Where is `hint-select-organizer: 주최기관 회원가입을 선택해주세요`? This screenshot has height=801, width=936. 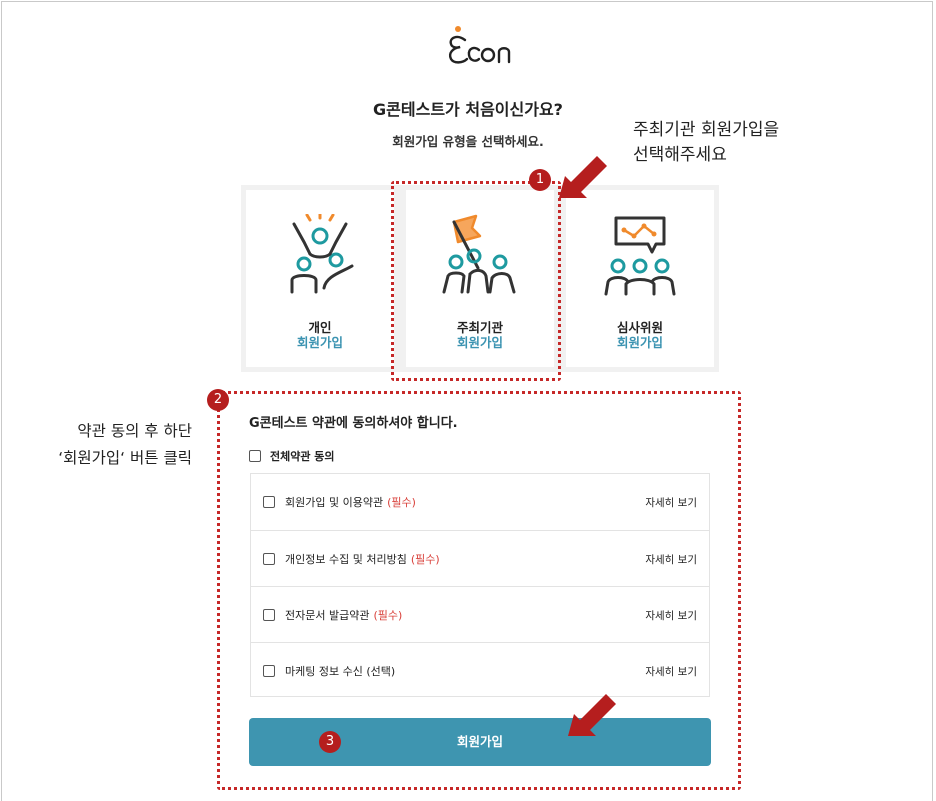 hint-select-organizer: 주최기관 회원가입을 선택해주세요 is located at coordinates (706, 143).